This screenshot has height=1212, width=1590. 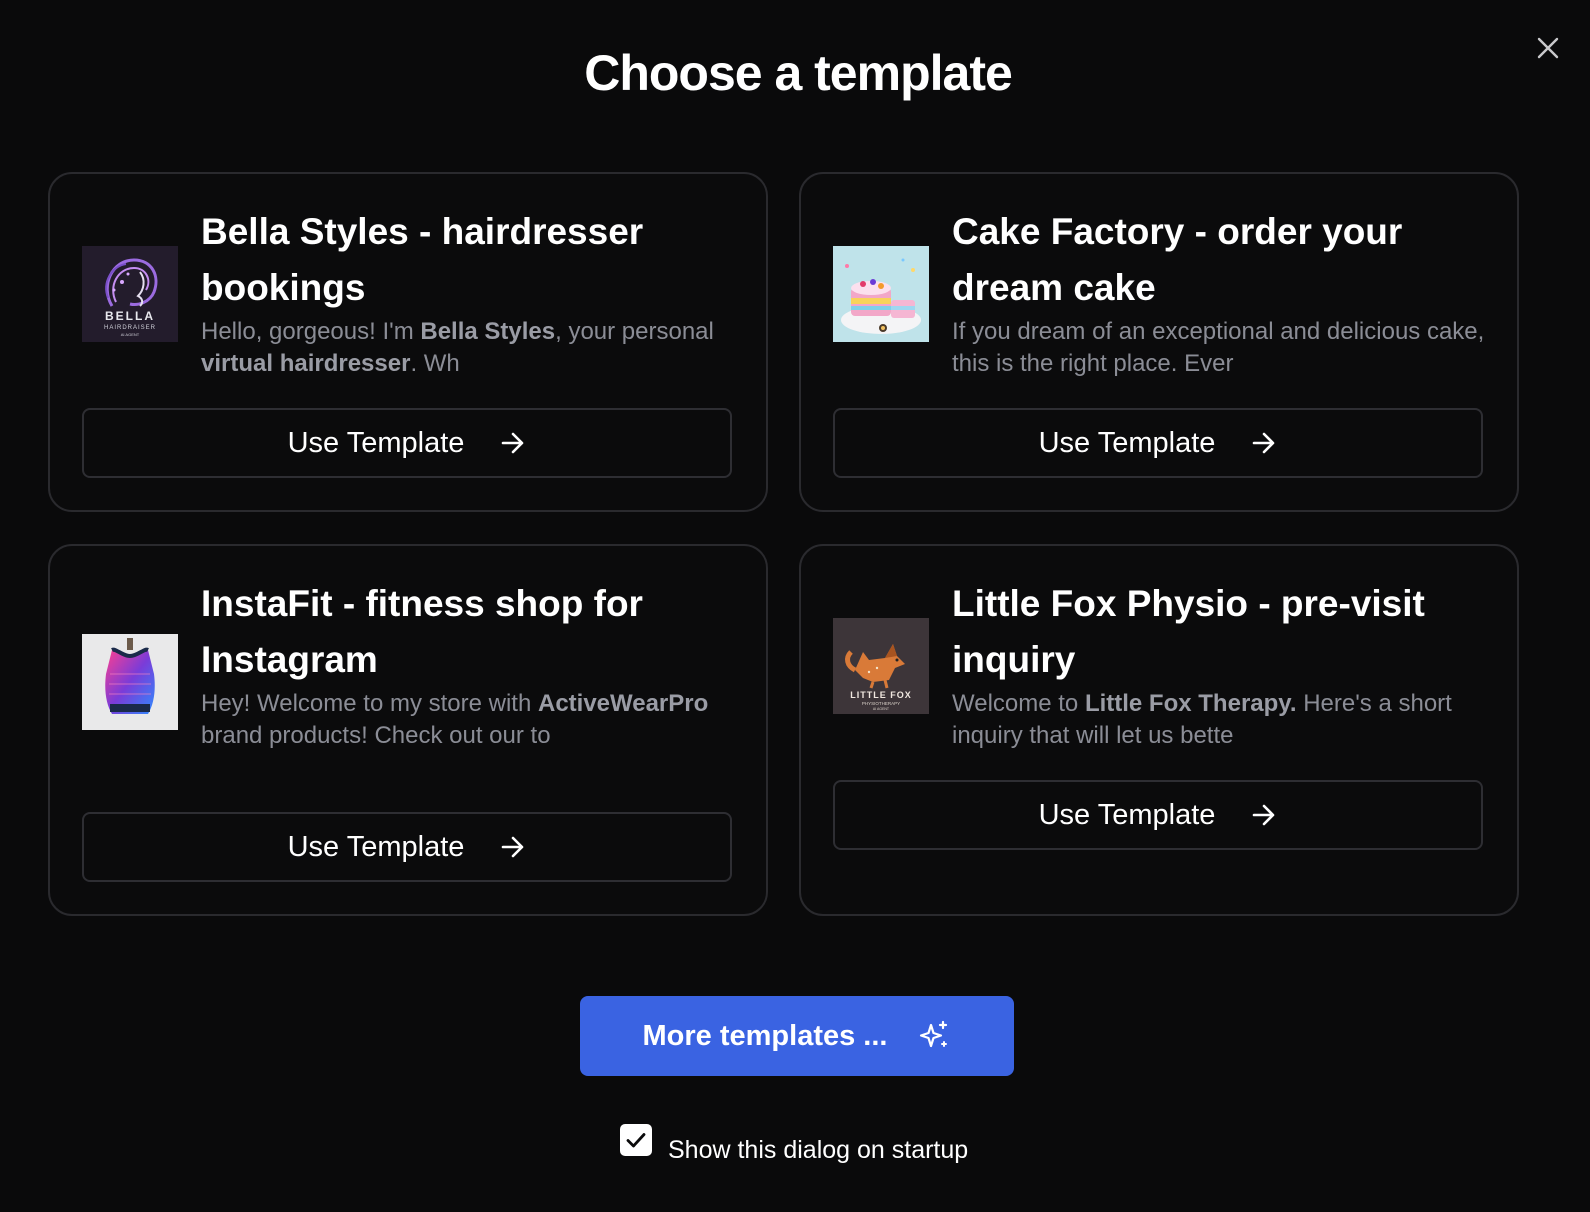 What do you see at coordinates (934, 1034) in the screenshot?
I see `sparkles-icon` at bounding box center [934, 1034].